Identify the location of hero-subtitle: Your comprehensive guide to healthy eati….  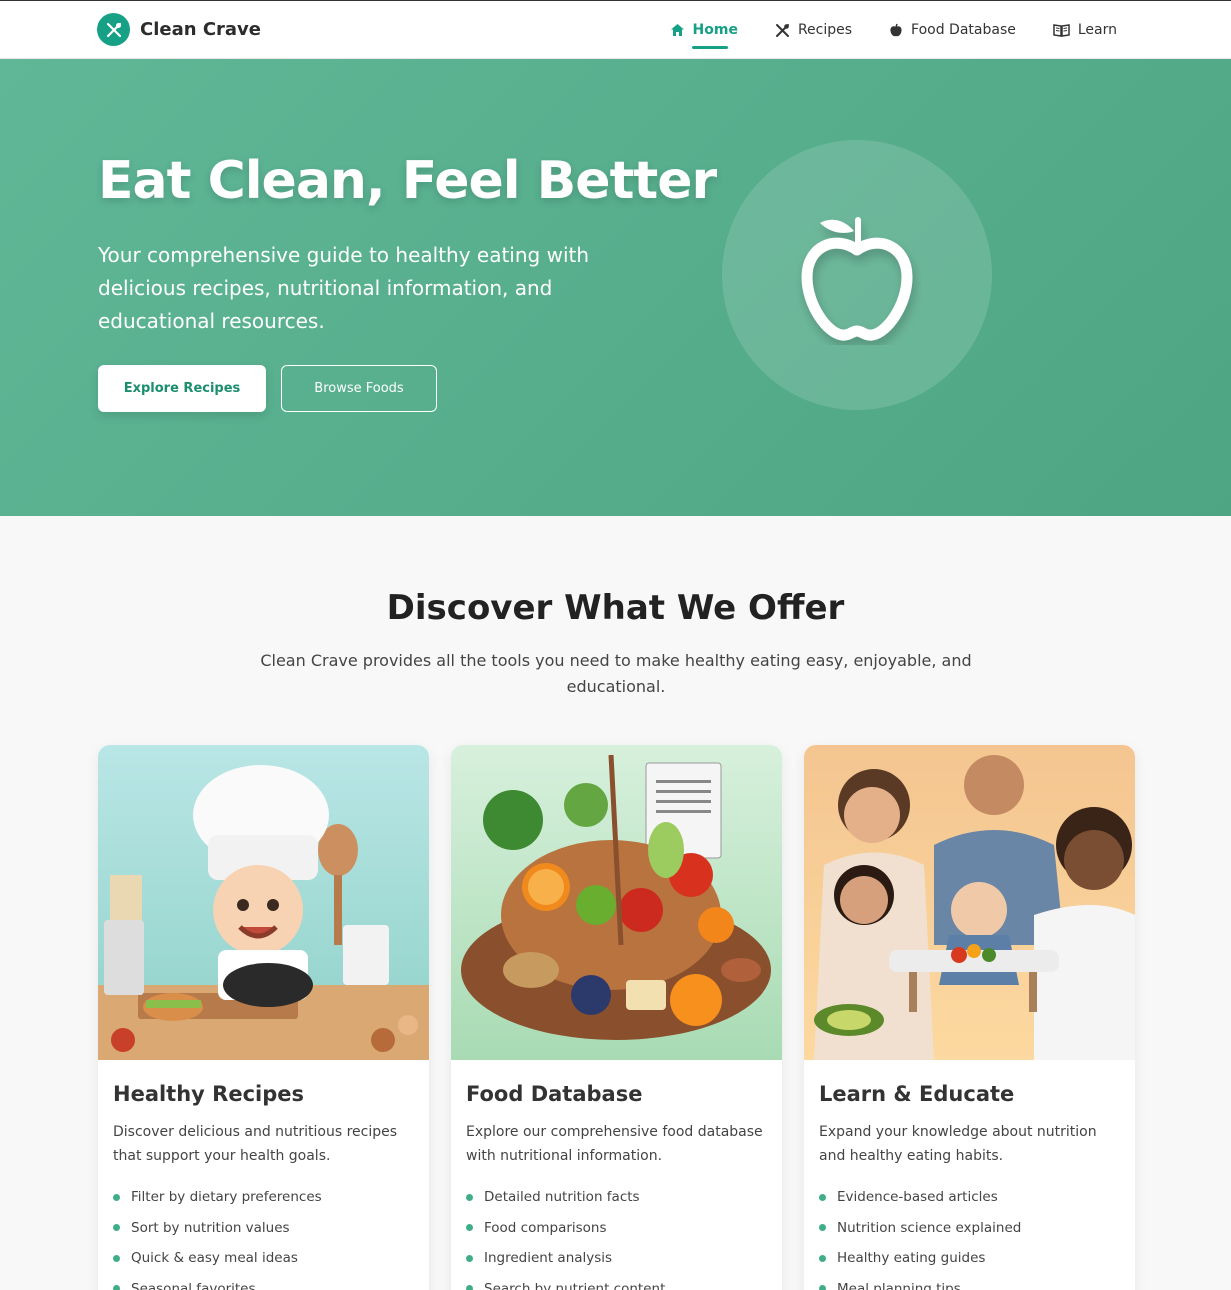
(344, 288).